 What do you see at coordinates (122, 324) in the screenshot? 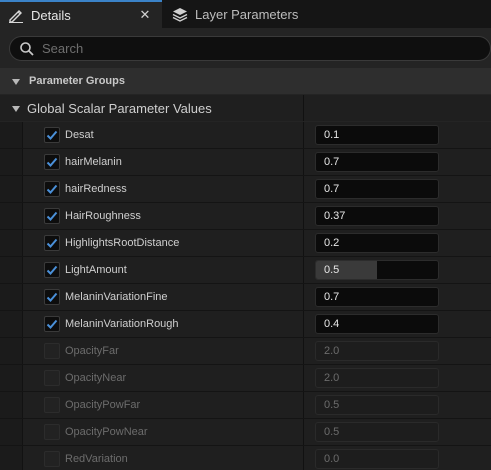
I see `parameter-name: MelaninVariationRough` at bounding box center [122, 324].